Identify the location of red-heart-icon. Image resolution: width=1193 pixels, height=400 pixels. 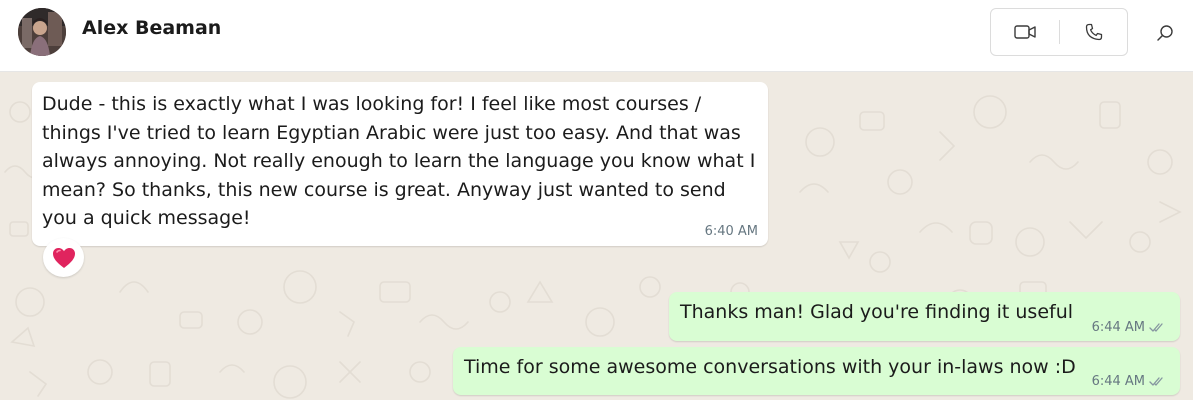
(63, 257).